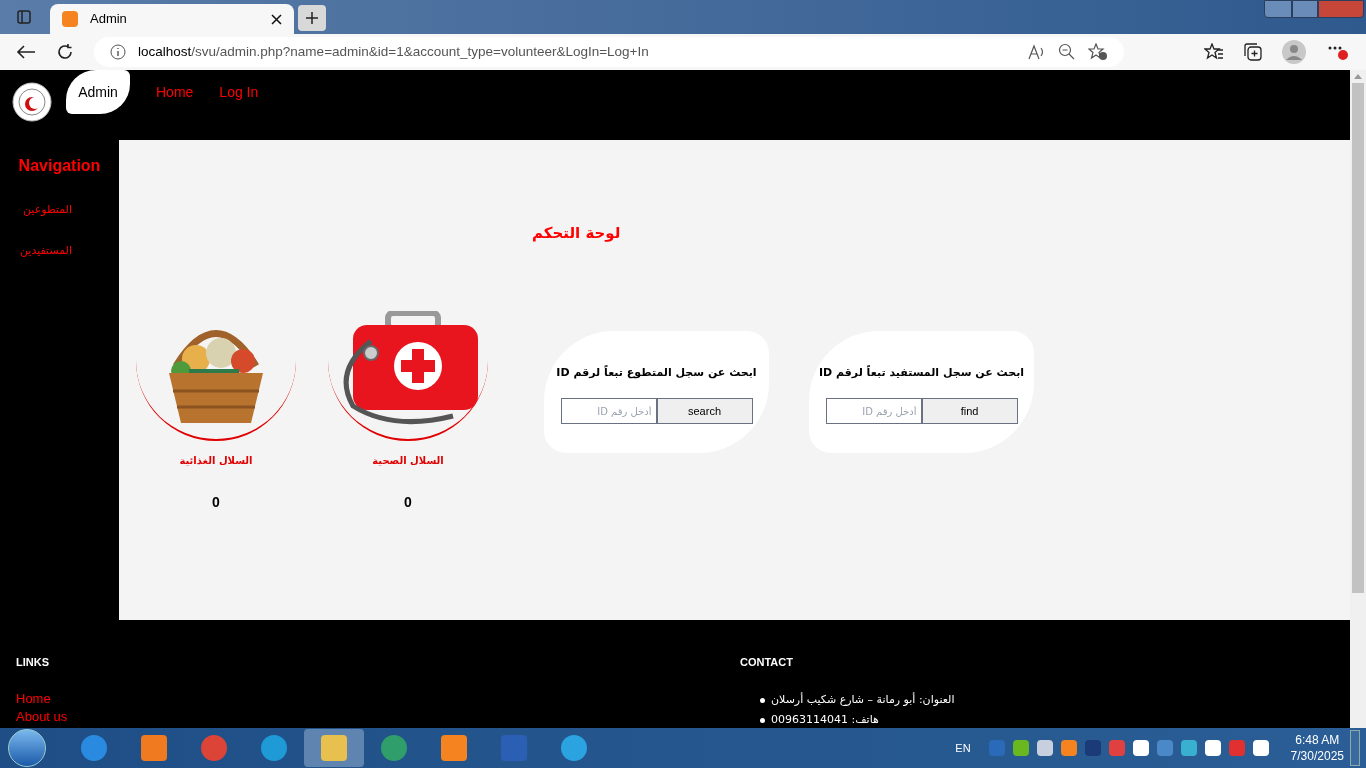  I want to click on footer-link: About us, so click(42, 717).